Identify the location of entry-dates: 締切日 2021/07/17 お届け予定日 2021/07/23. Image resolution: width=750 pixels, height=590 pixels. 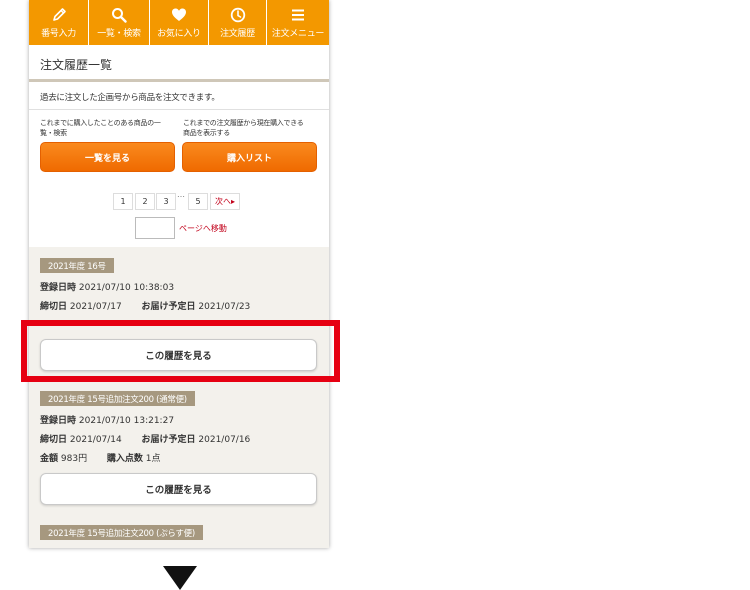
(145, 305).